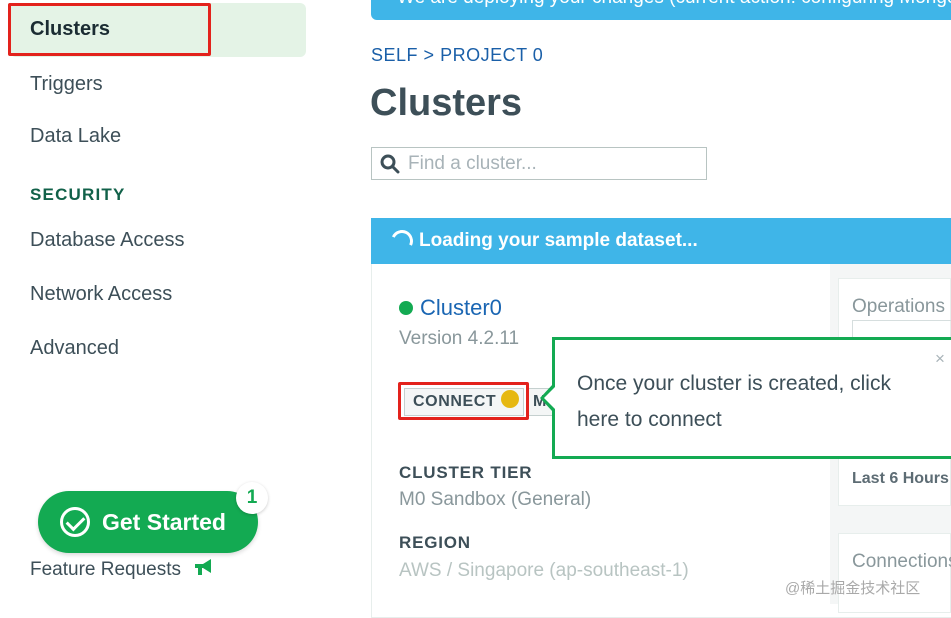  Describe the element at coordinates (446, 103) in the screenshot. I see `page-title: Clusters` at that location.